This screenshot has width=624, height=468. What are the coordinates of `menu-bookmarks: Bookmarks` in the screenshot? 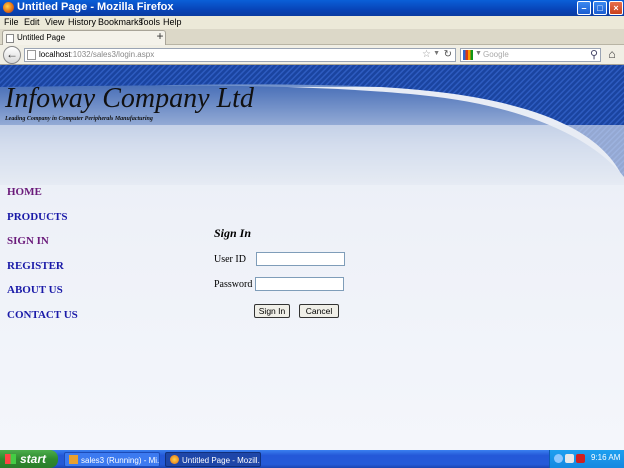 It's located at (120, 22).